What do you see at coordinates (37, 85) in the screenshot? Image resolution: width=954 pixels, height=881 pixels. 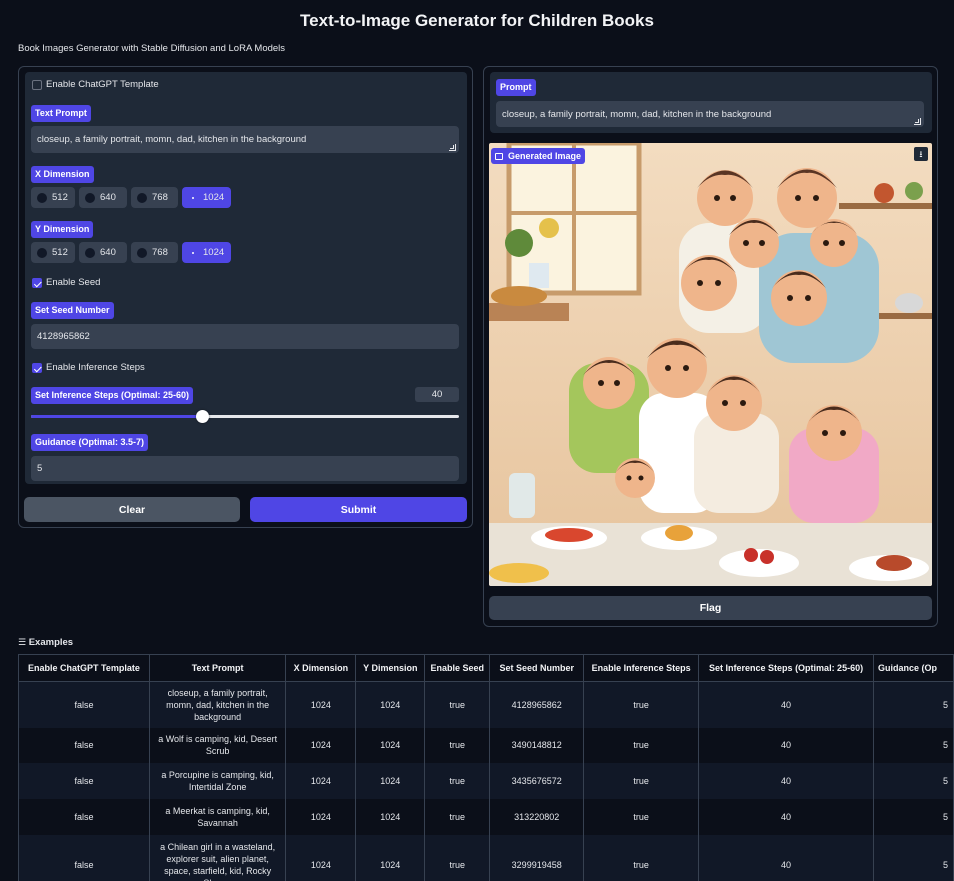 I see `chatgpt-template-checkbox` at bounding box center [37, 85].